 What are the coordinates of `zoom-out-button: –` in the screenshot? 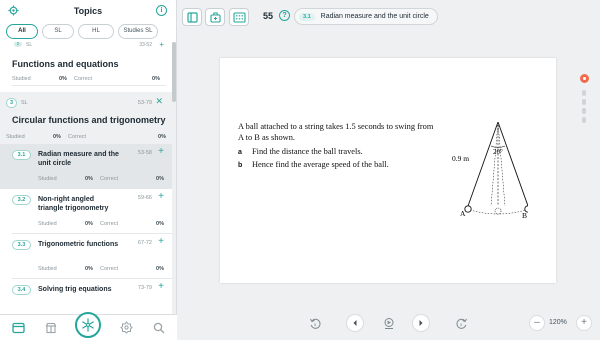 It's located at (537, 323).